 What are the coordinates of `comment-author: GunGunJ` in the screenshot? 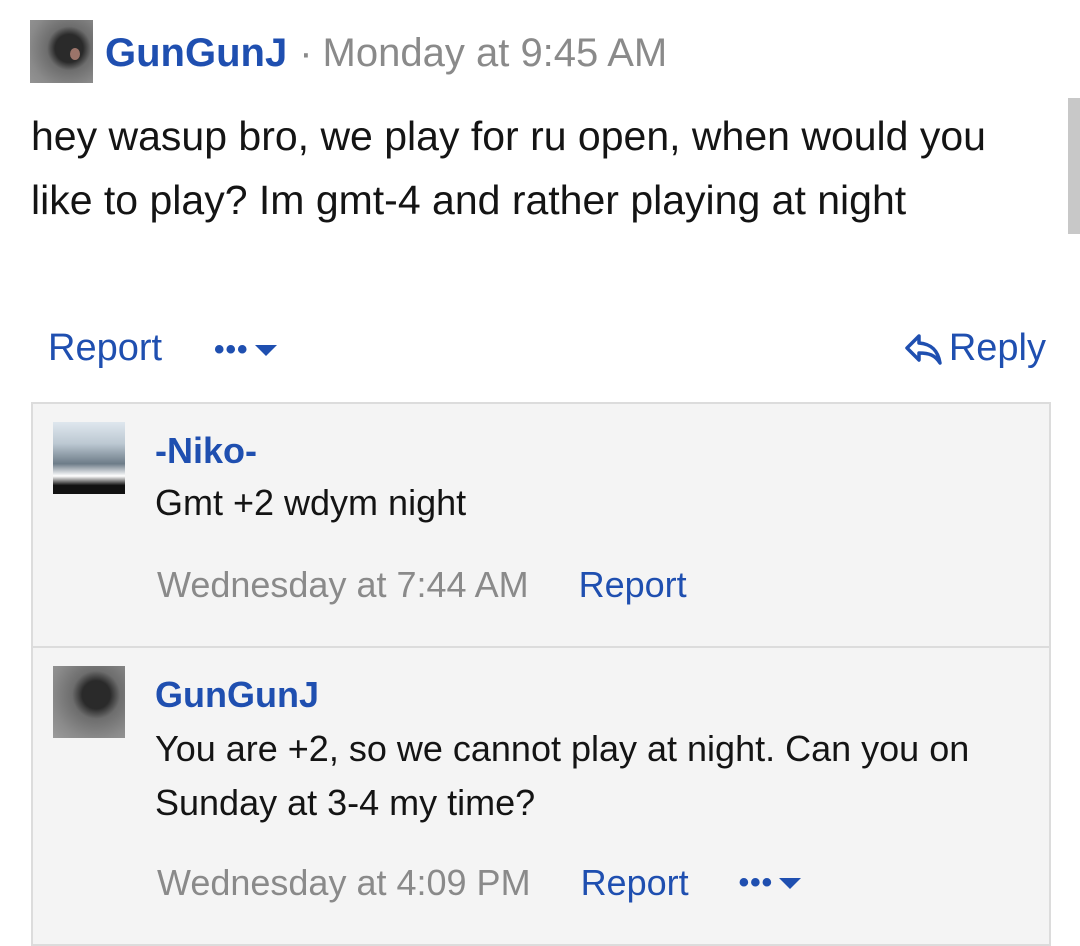 It's located at (237, 695).